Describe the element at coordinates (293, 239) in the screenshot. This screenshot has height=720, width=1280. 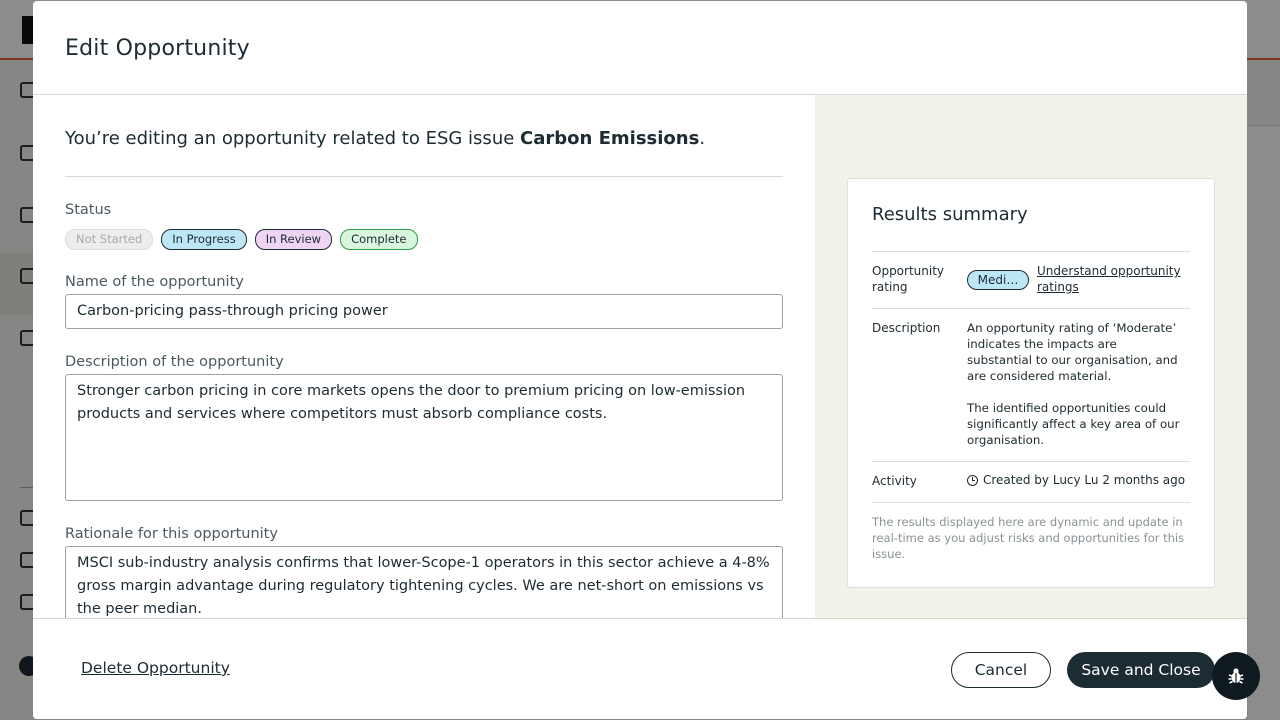
I see `status-in-review: In Review` at that location.